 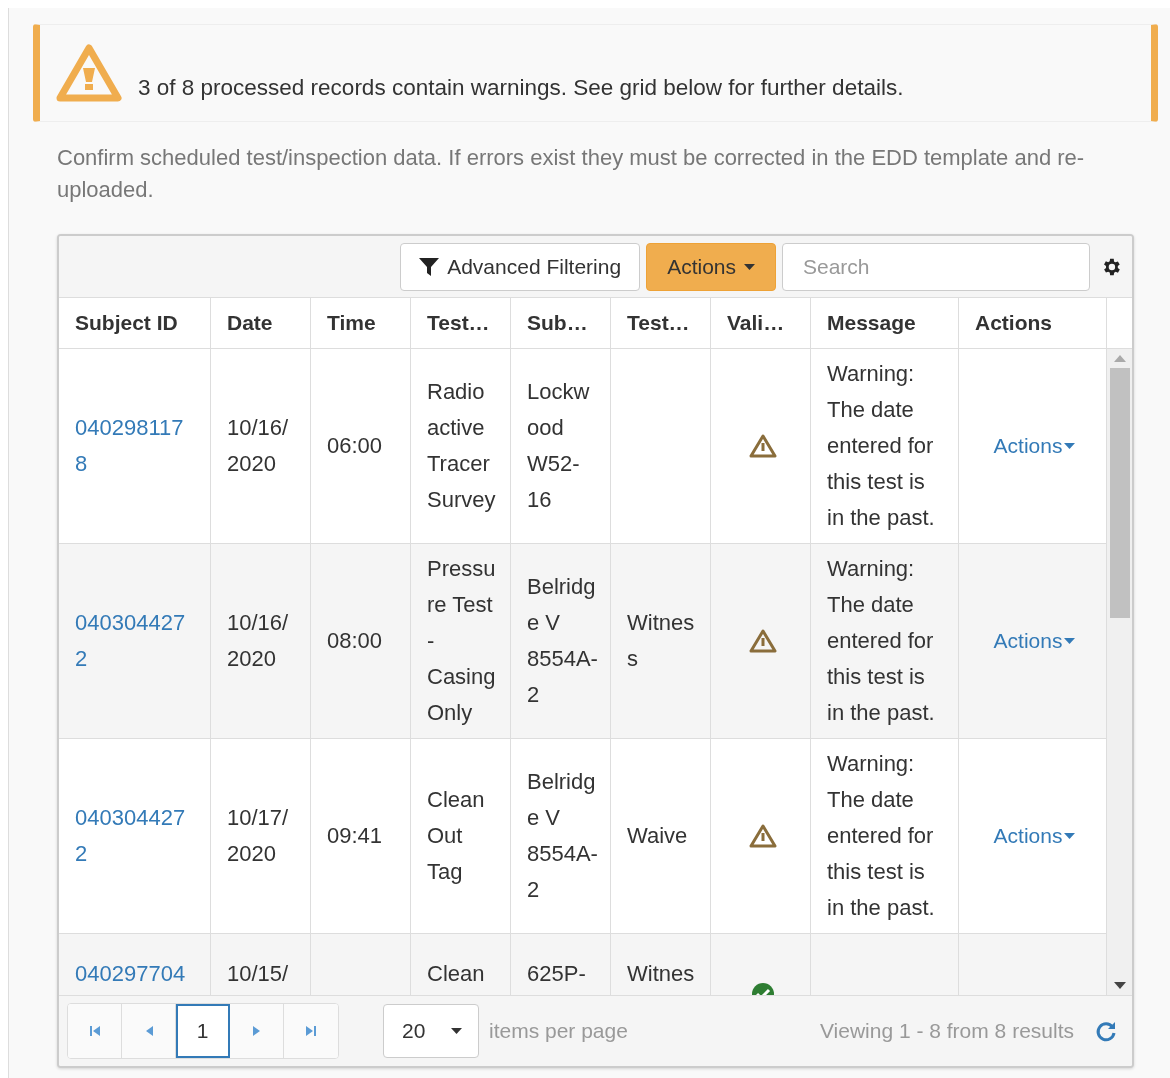 I want to click on table-cell-text: 625P-, so click(x=556, y=974).